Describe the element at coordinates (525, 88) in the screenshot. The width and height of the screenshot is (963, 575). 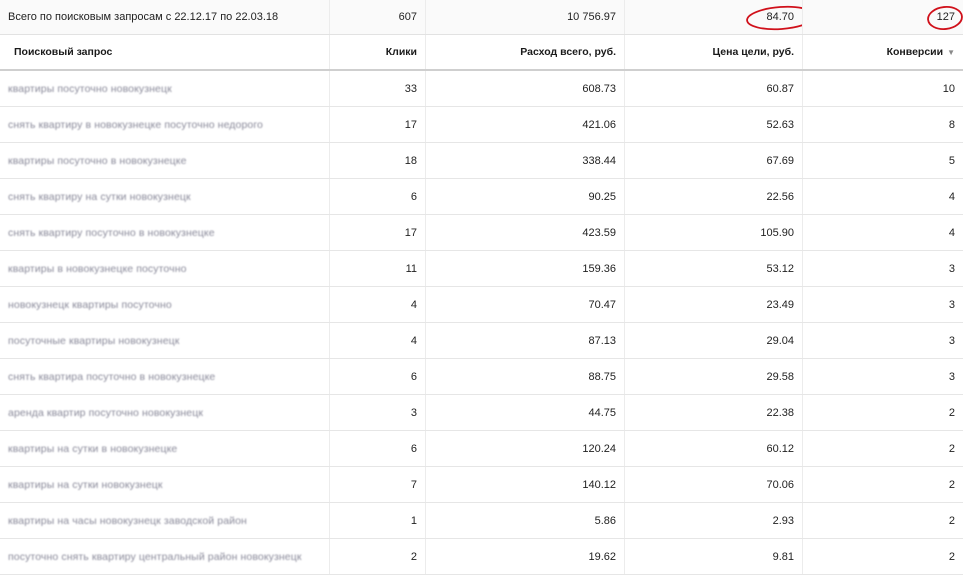
I see `spend-cell: 608.73` at that location.